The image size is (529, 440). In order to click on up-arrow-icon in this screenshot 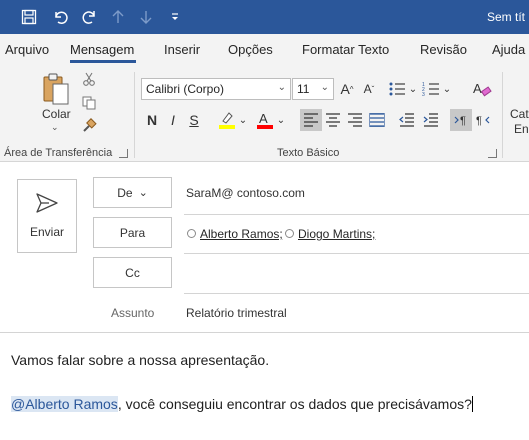, I will do `click(118, 17)`.